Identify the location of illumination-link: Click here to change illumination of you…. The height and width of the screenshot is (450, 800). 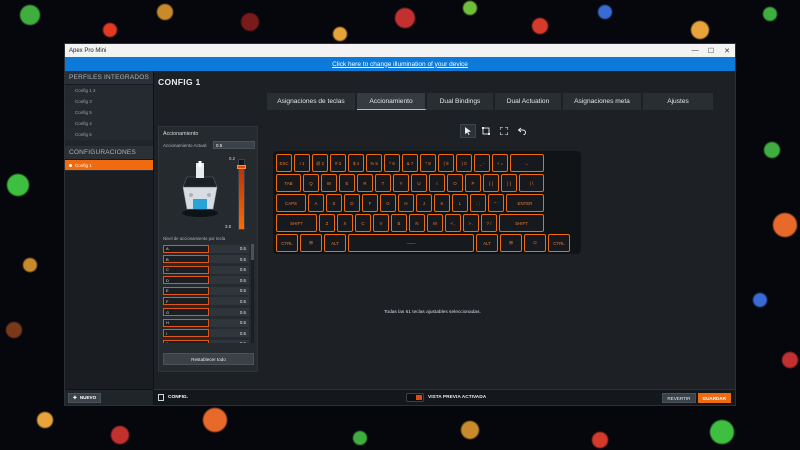
(400, 64).